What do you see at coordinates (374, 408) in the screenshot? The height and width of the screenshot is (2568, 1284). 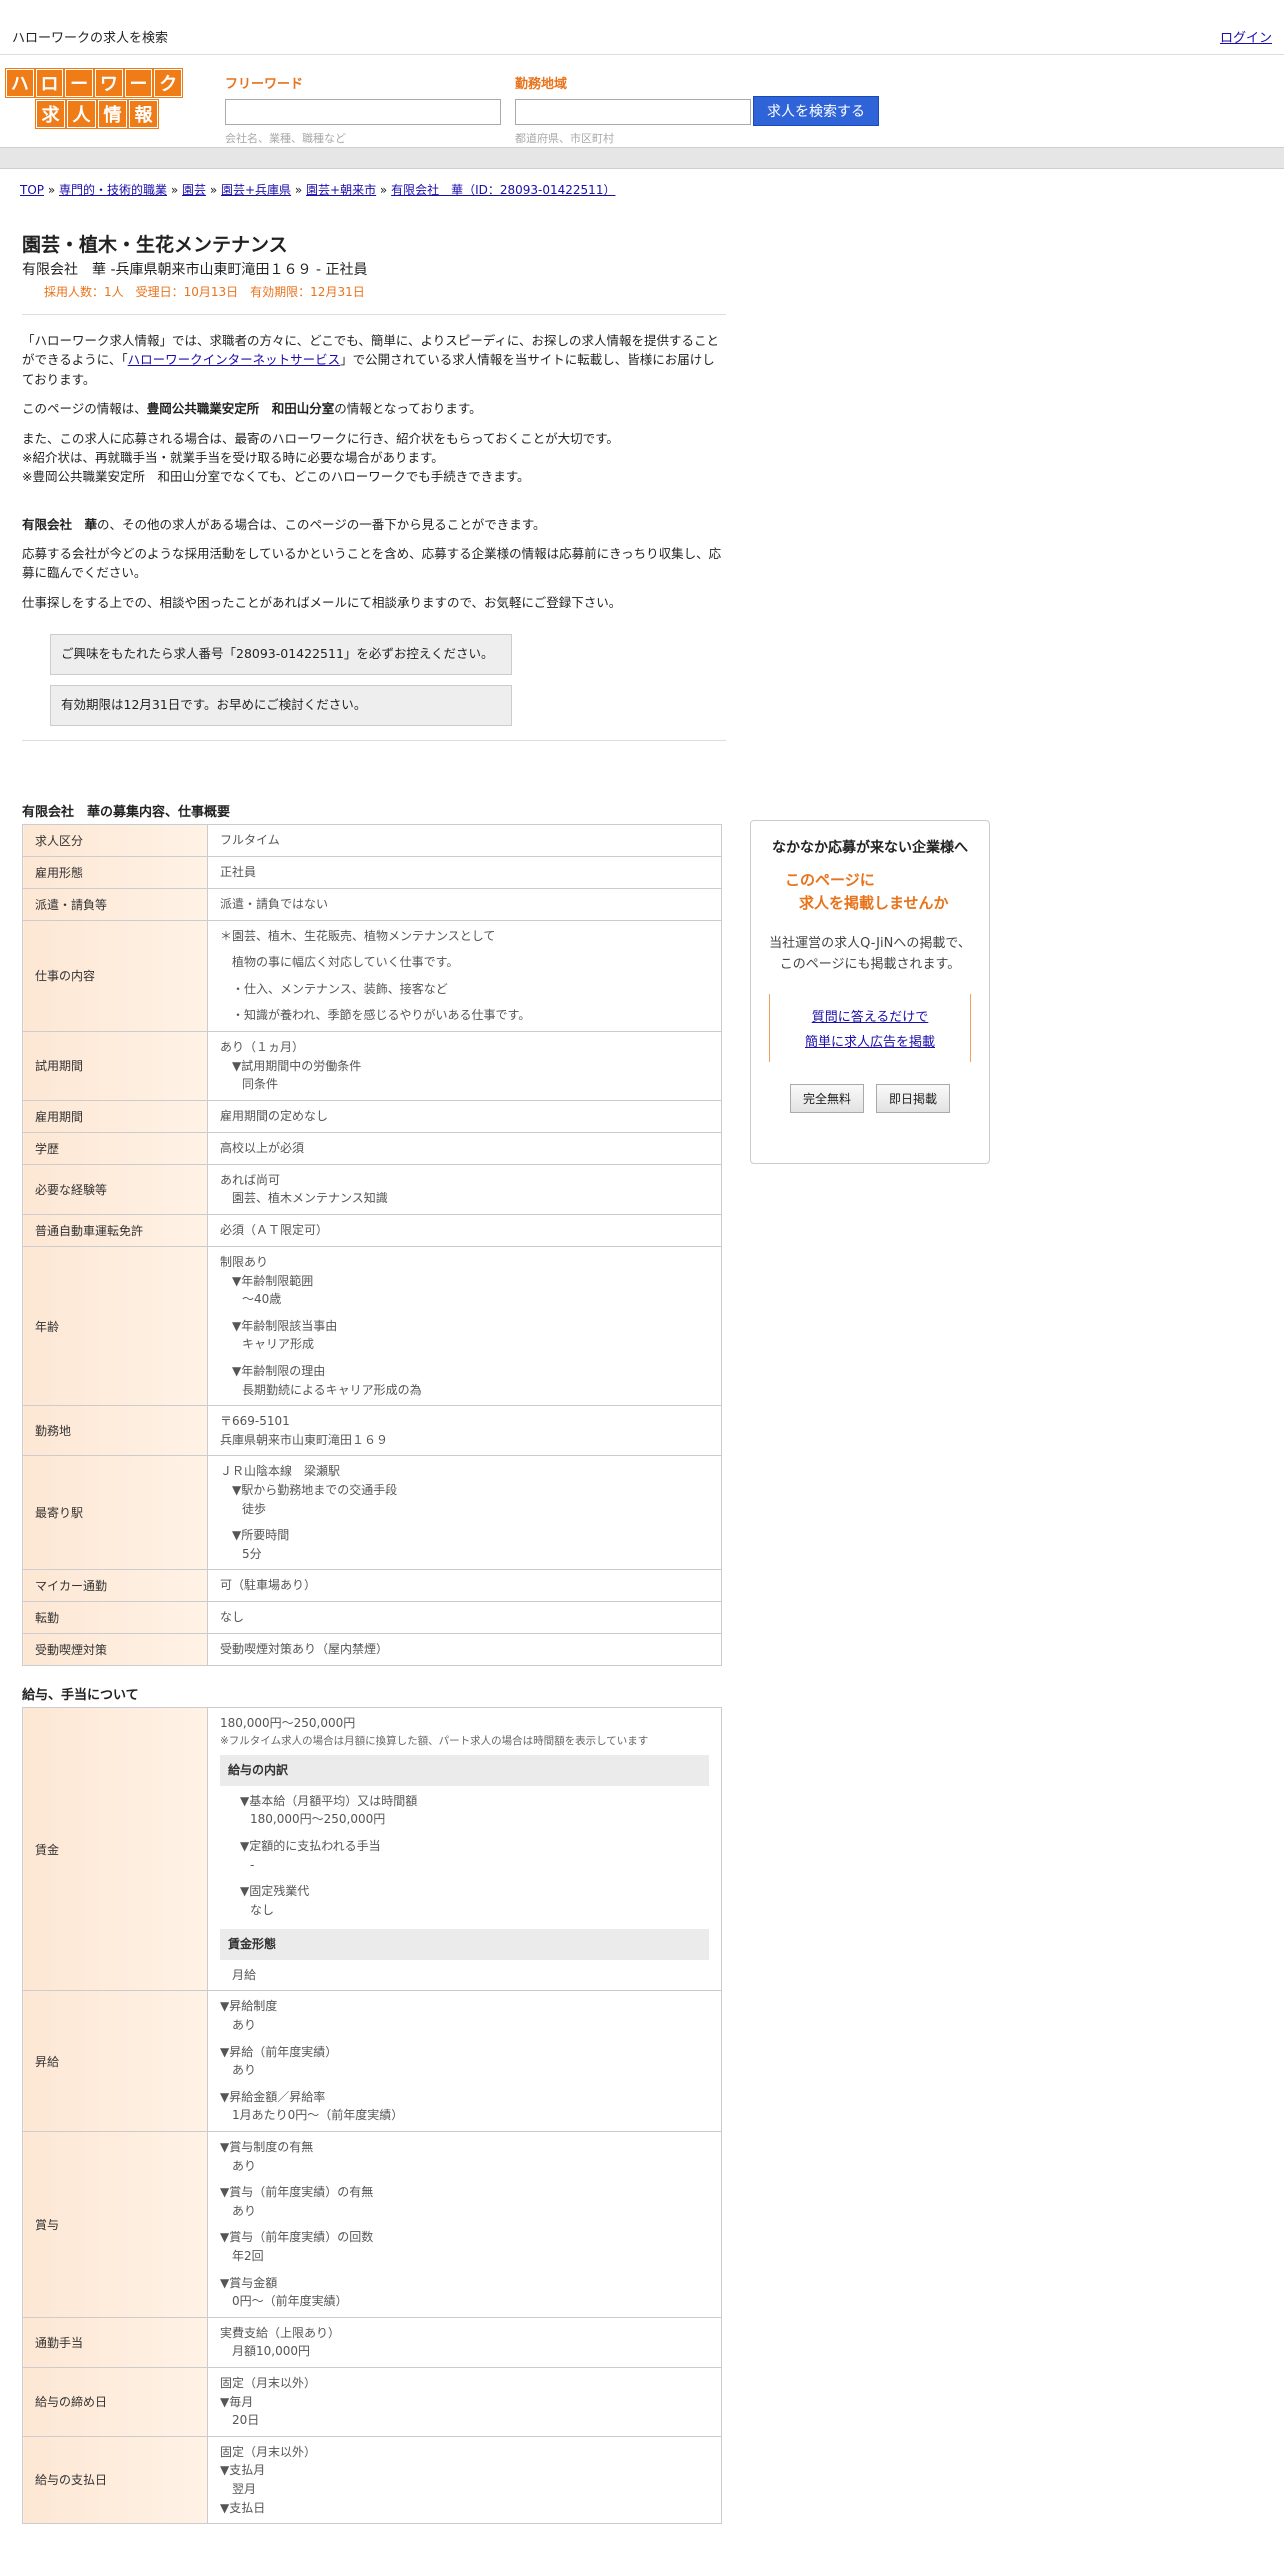 I see `office-paragraph: このページの情報は、豊岡公共職業安定所 和田山分室の情報となっております。` at bounding box center [374, 408].